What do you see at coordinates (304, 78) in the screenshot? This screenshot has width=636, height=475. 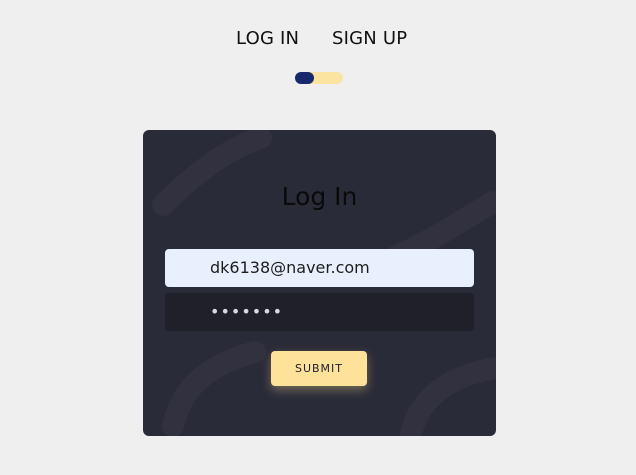 I see `toggle-knob` at bounding box center [304, 78].